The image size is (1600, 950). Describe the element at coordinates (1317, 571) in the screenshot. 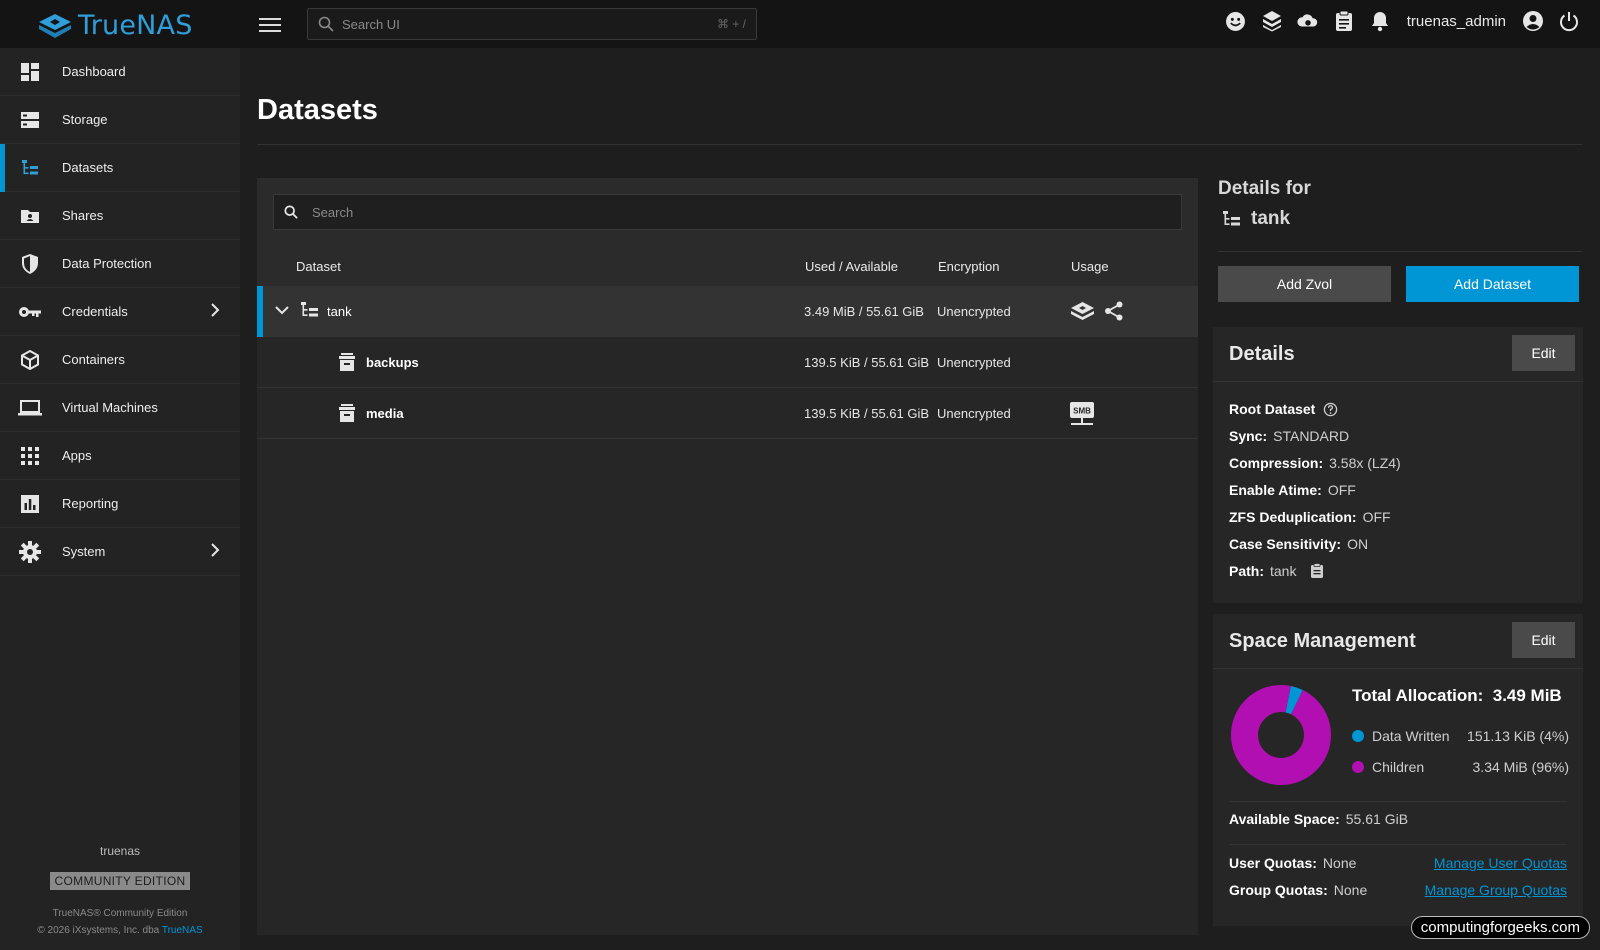

I see `copy-path-icon` at that location.